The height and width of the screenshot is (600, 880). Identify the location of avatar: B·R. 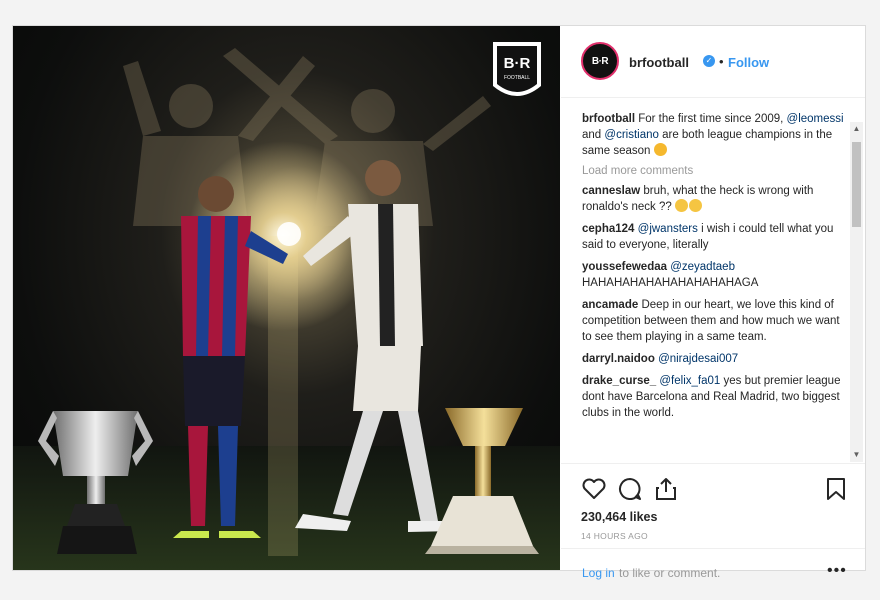
(600, 61).